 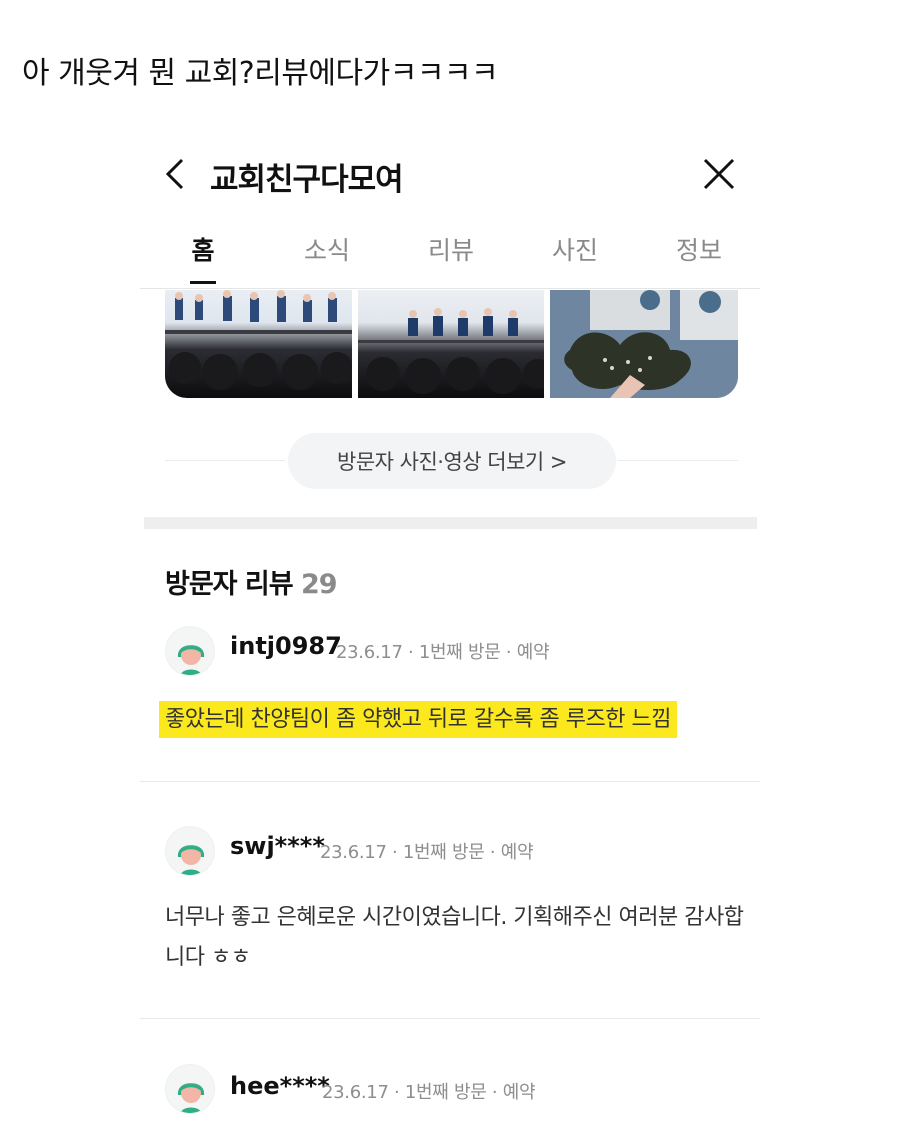 I want to click on tab-photos: 사진, so click(x=575, y=249).